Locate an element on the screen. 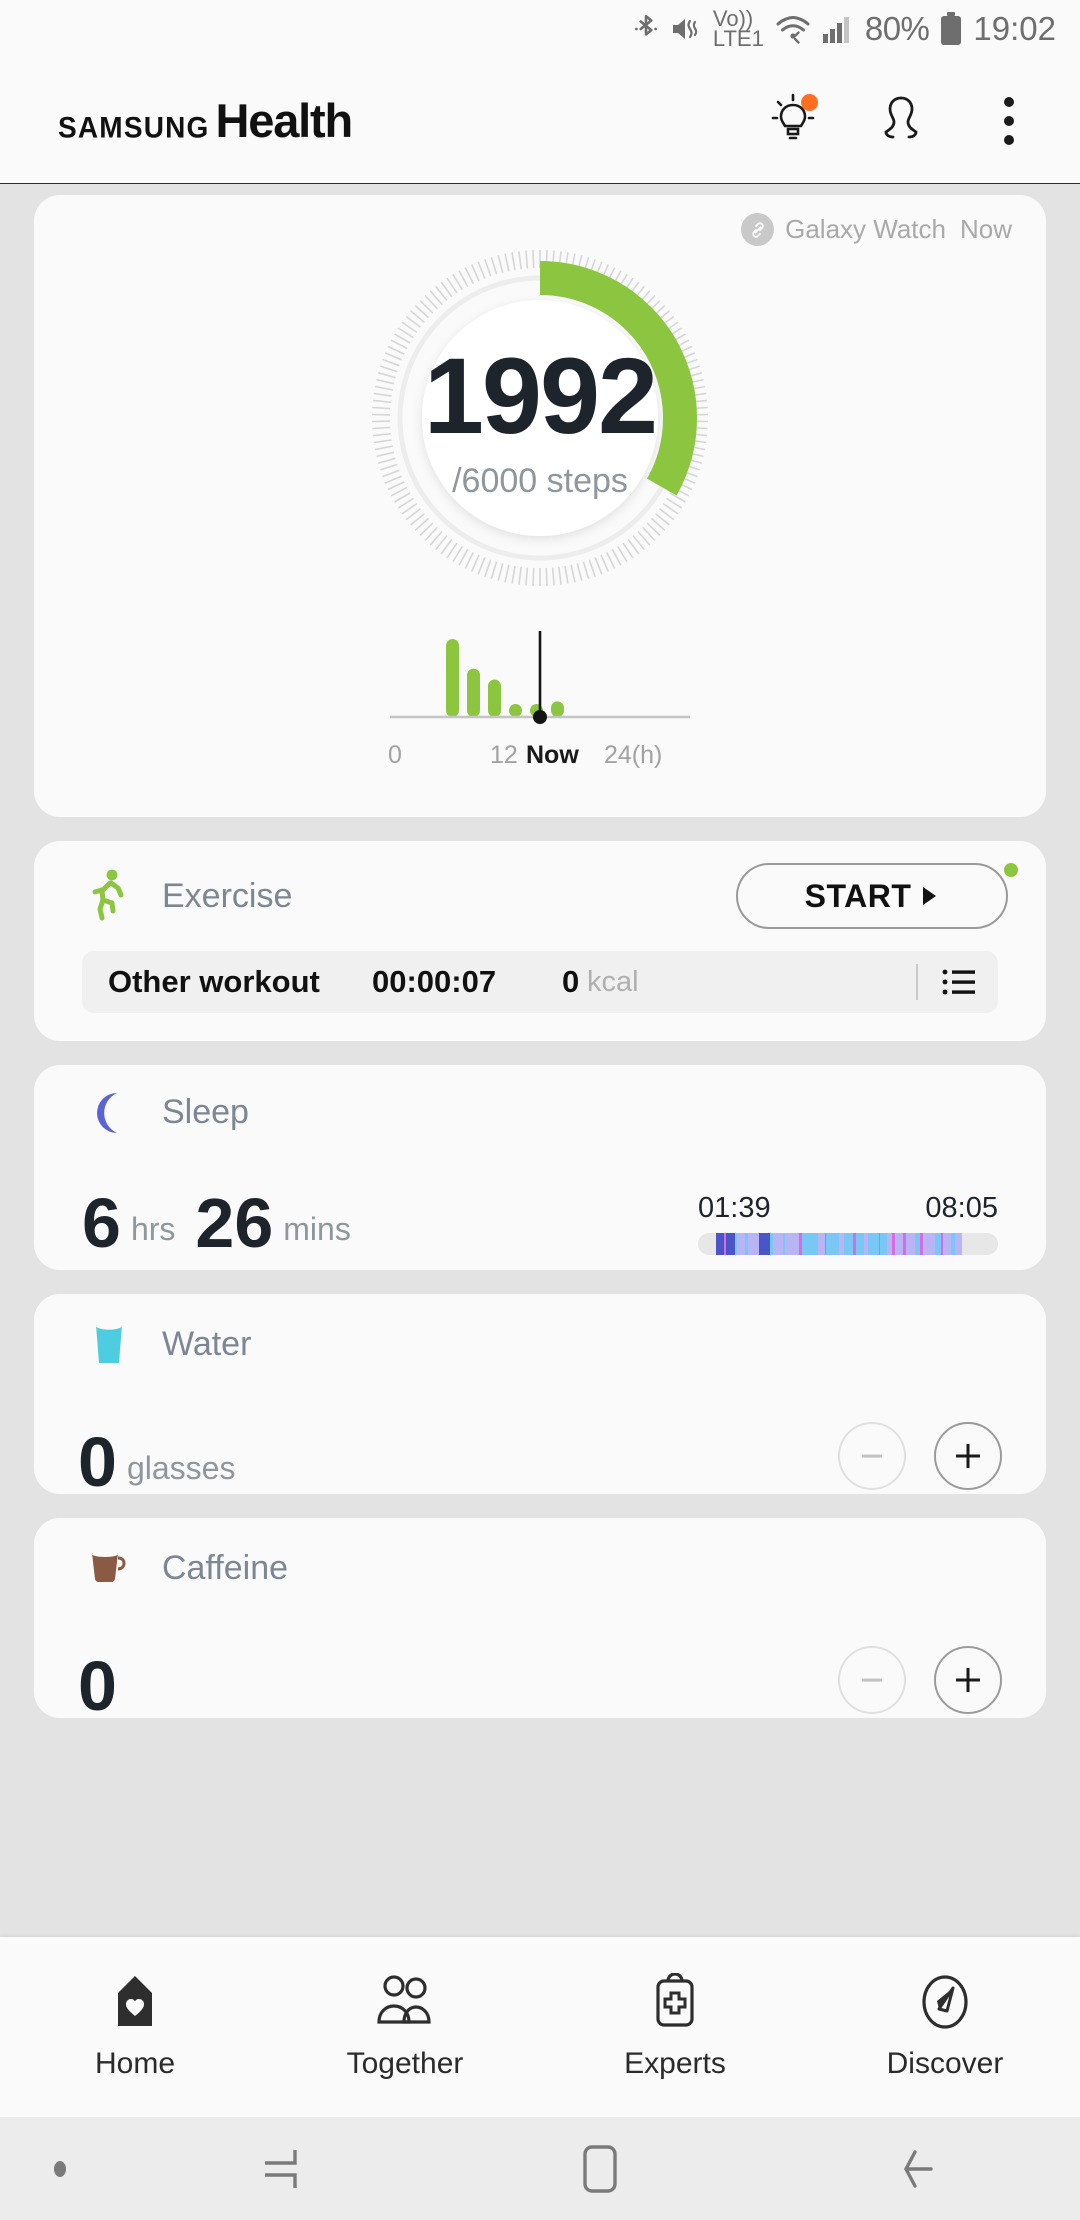  bluetooth-icon is located at coordinates (646, 29).